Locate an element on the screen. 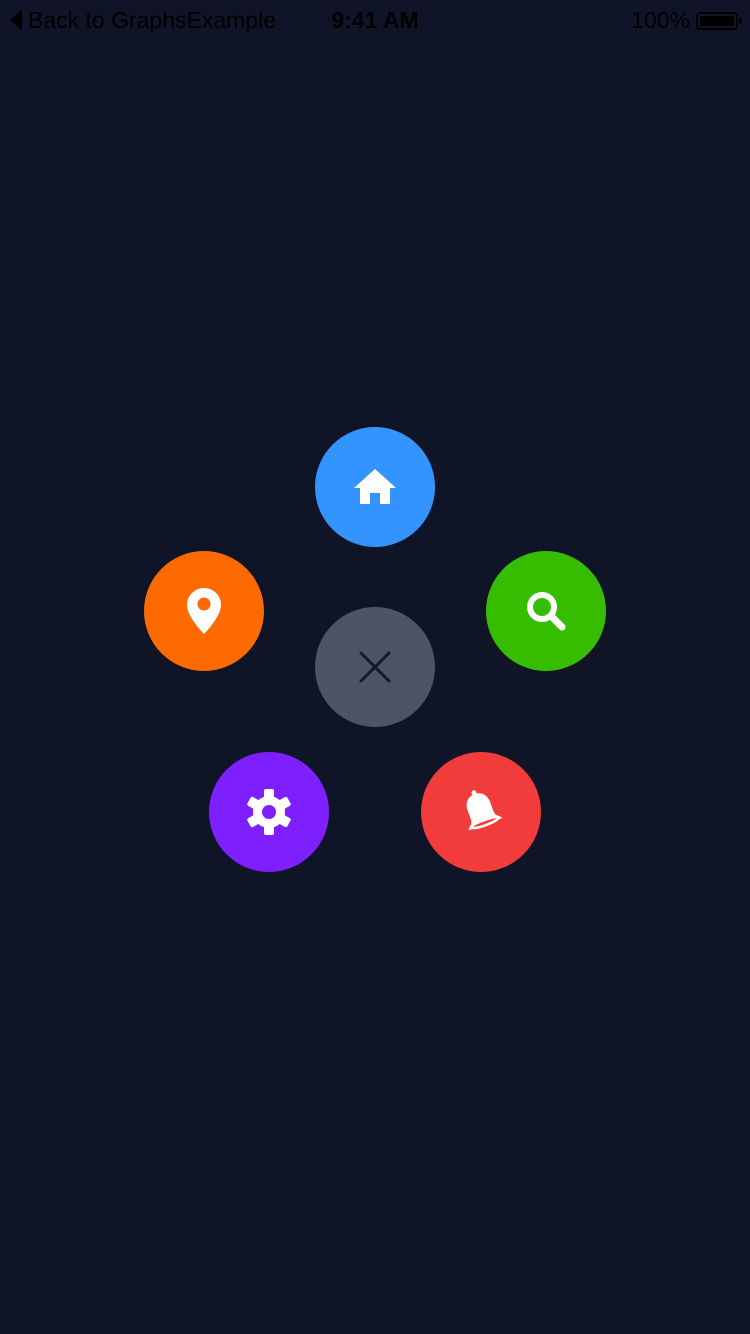 The height and width of the screenshot is (1334, 750). location-button is located at coordinates (204, 611).